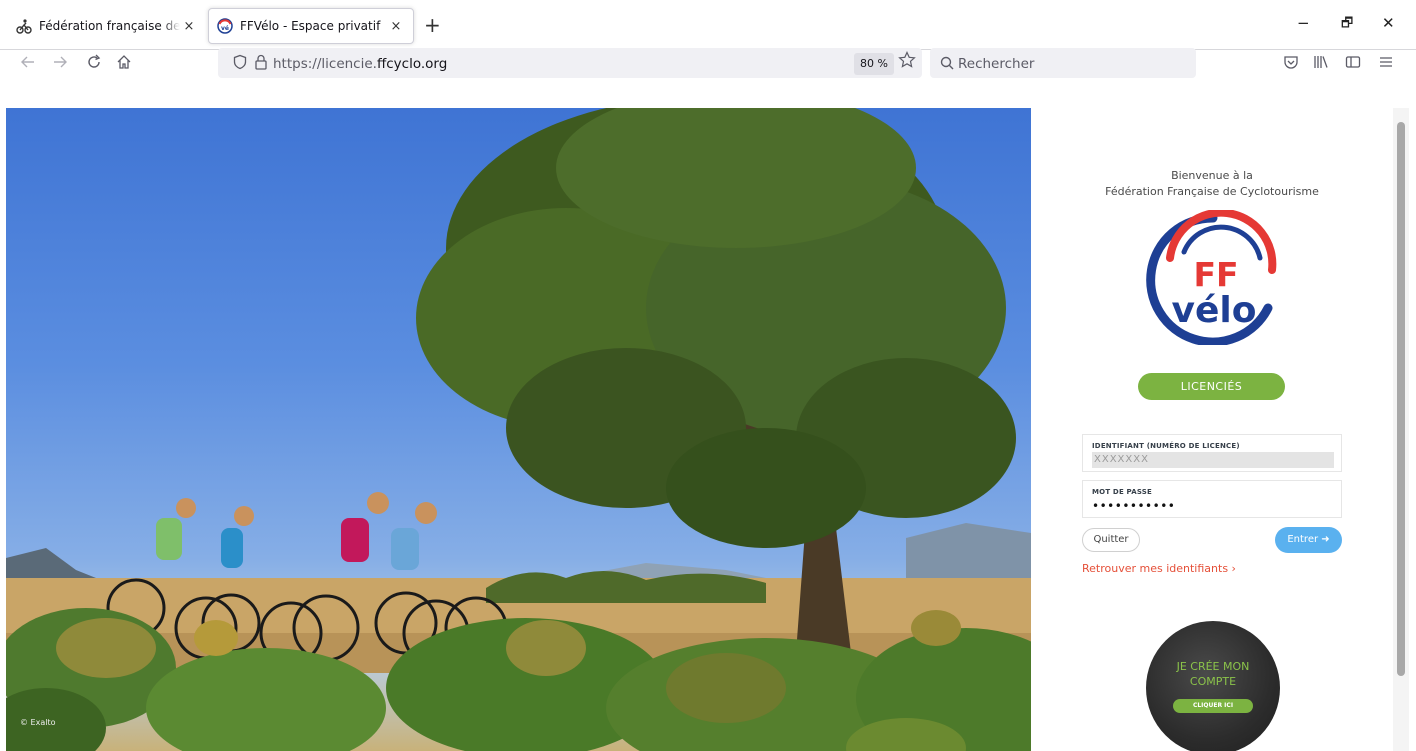  I want to click on url-text: https://licencie.ffcyclo.org, so click(360, 64).